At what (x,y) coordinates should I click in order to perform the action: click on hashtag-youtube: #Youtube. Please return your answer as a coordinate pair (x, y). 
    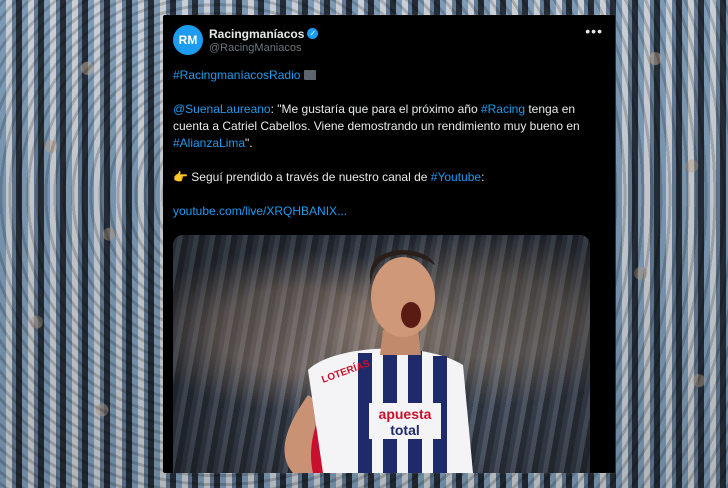
    Looking at the image, I should click on (456, 177).